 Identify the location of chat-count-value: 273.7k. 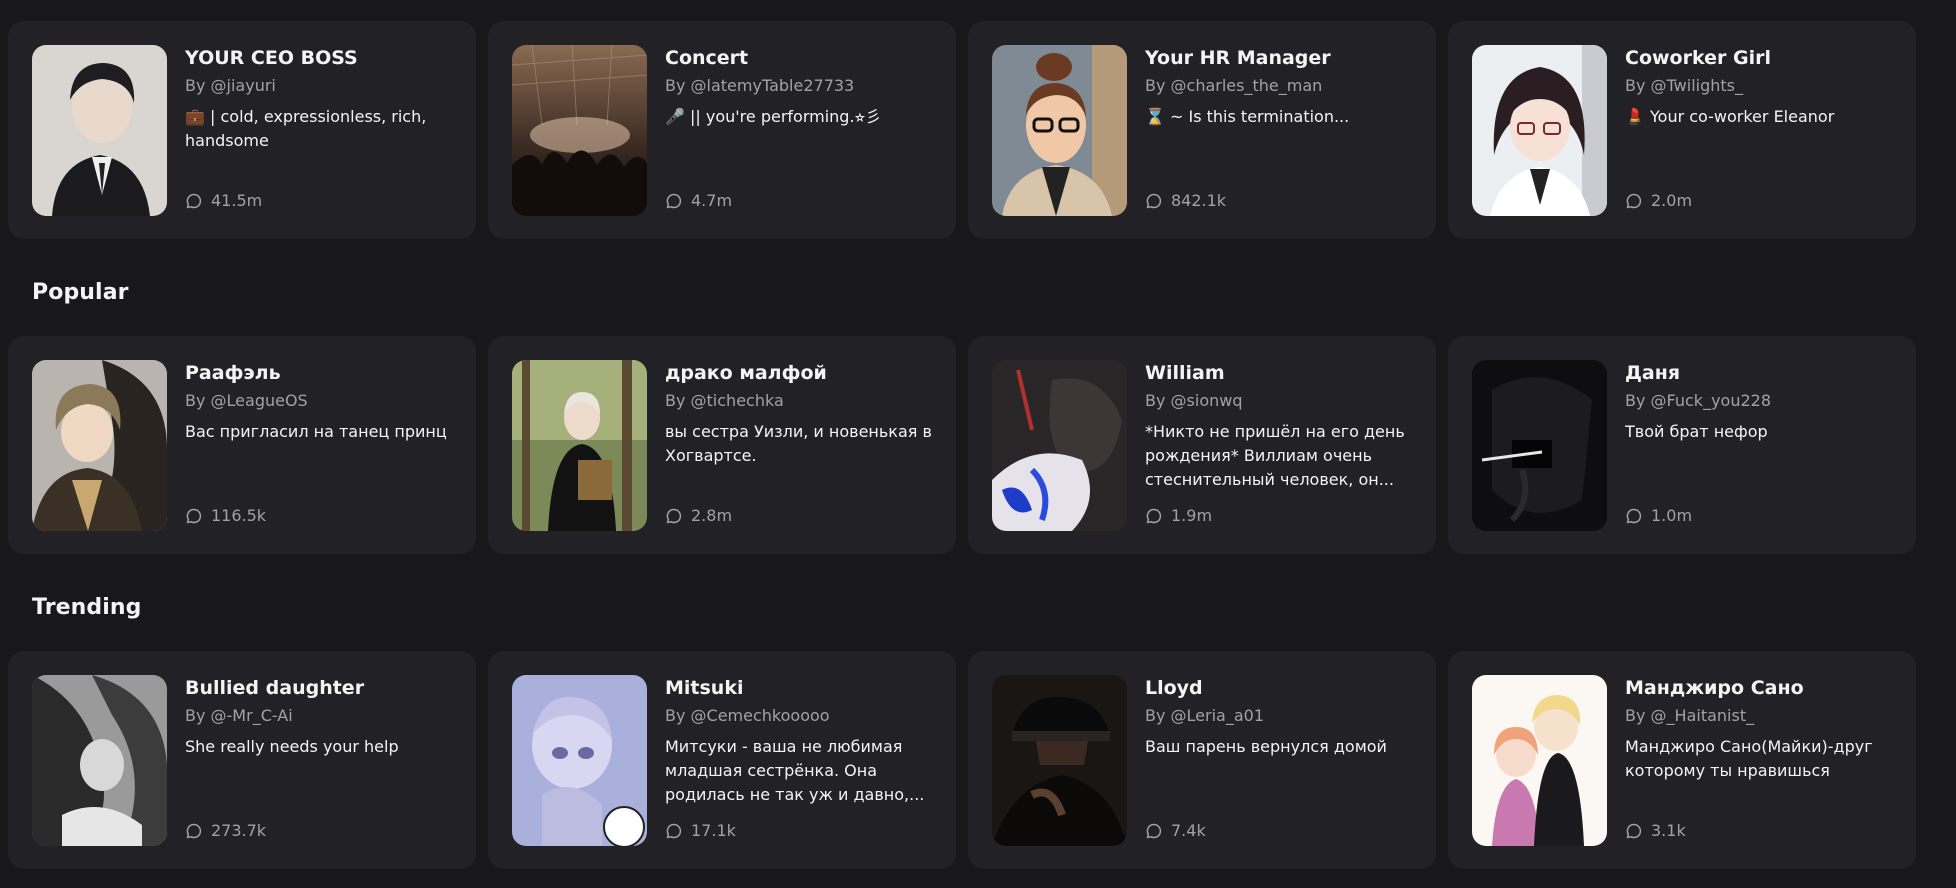
(239, 830).